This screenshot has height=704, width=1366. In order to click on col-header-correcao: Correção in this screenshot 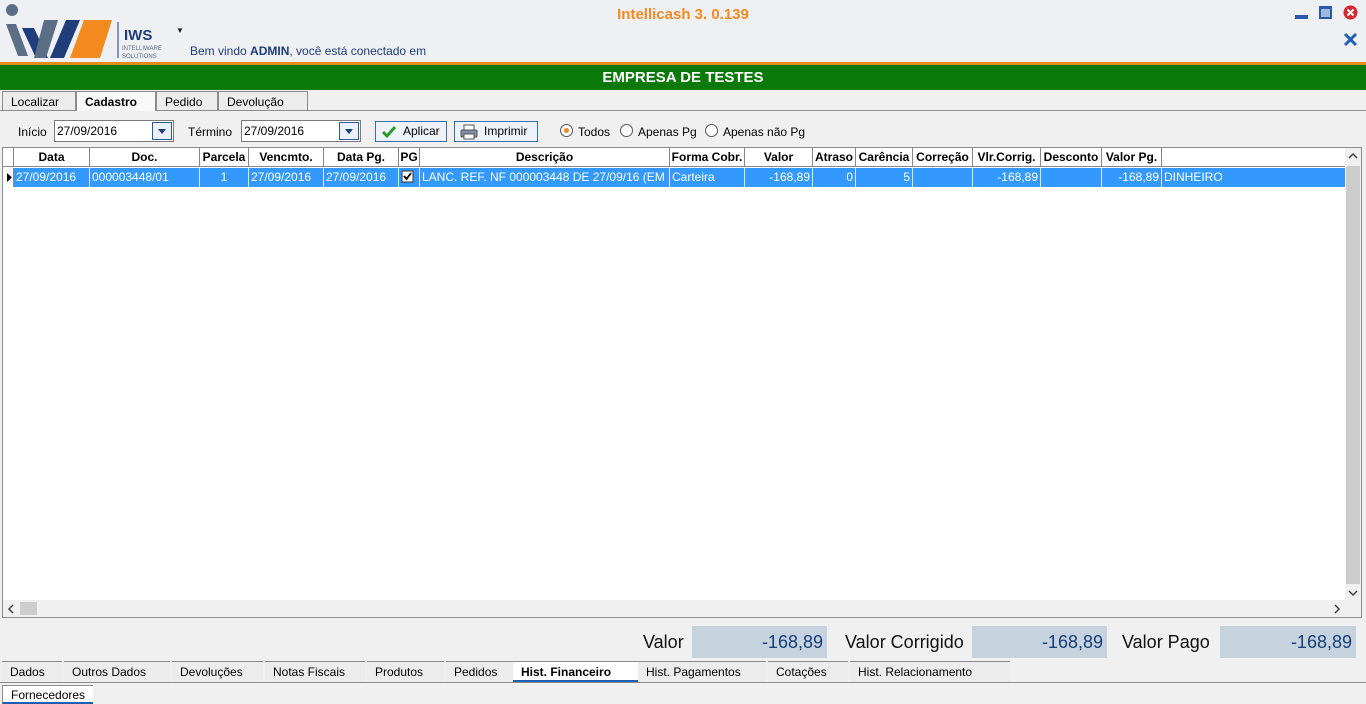, I will do `click(943, 157)`.